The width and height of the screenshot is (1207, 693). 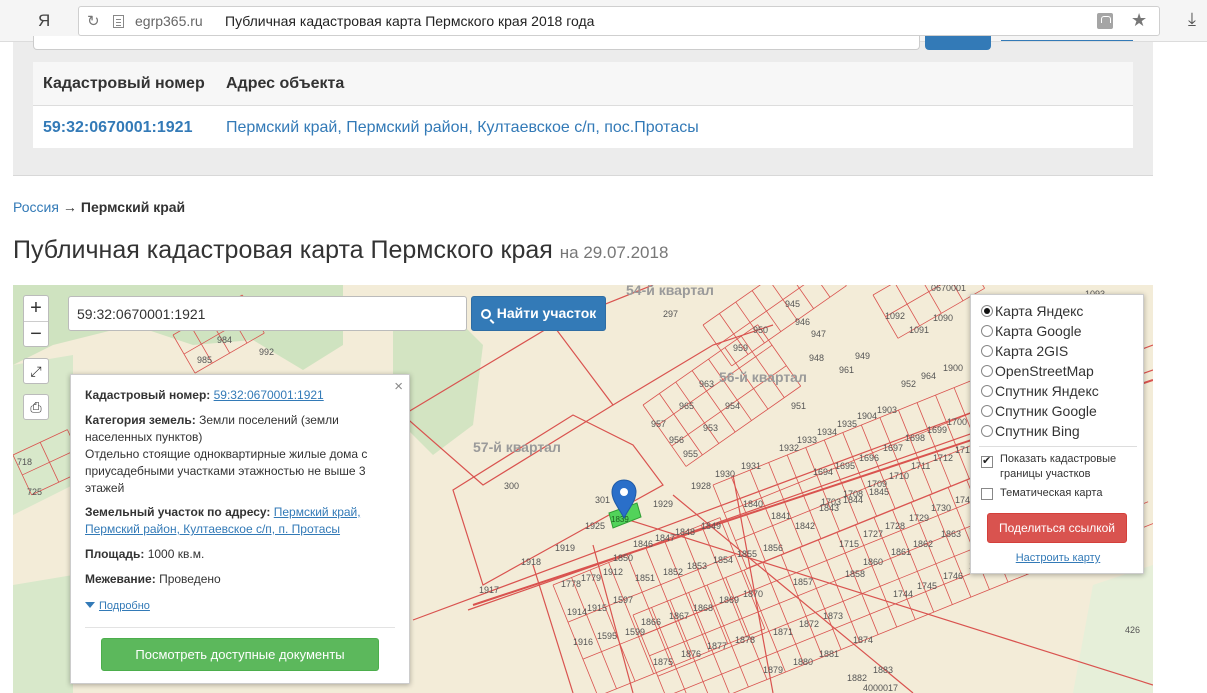 I want to click on thematic-map-checkbox, so click(x=987, y=494).